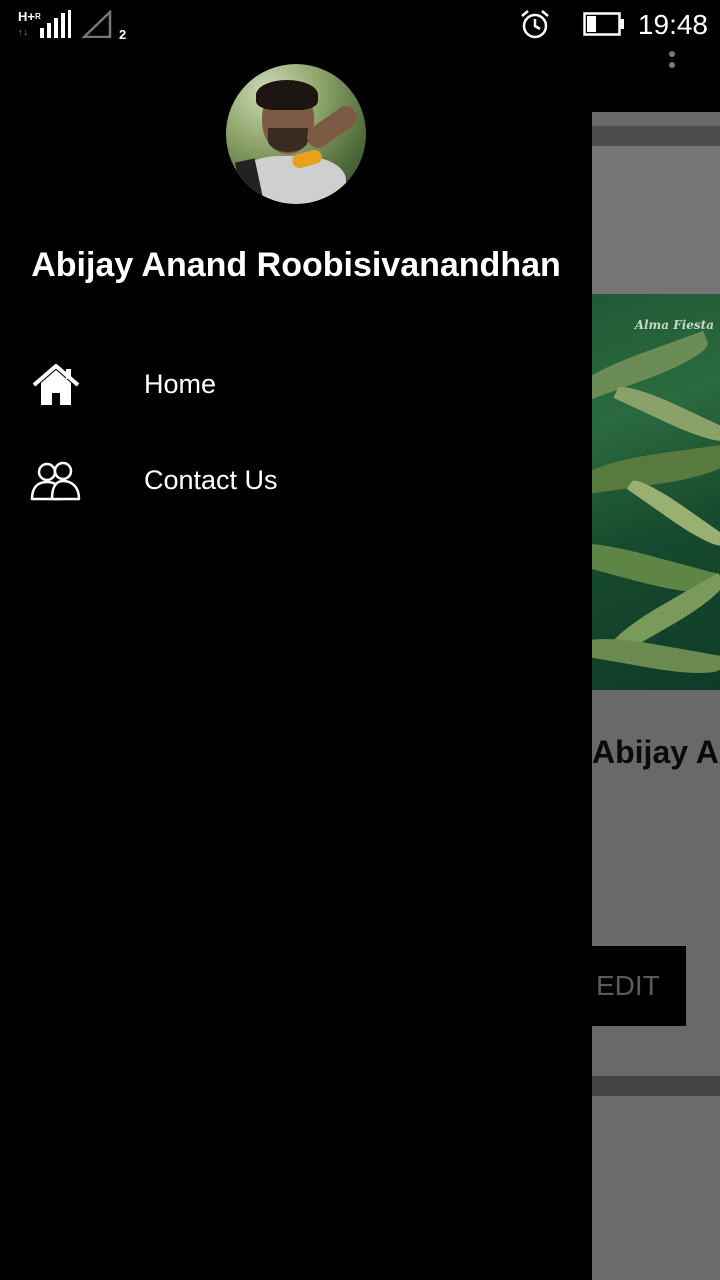 The width and height of the screenshot is (720, 1280). What do you see at coordinates (55, 24) in the screenshot?
I see `signal-bars-icon` at bounding box center [55, 24].